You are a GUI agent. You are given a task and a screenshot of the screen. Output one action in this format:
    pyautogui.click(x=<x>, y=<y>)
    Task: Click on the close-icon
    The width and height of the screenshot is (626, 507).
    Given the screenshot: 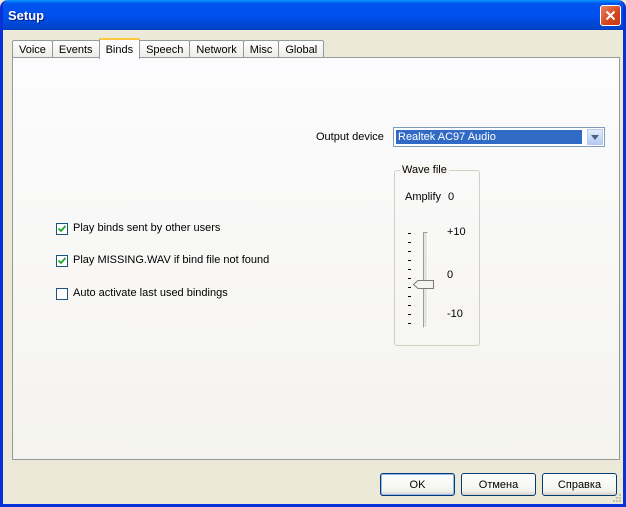 What is the action you would take?
    pyautogui.click(x=610, y=15)
    